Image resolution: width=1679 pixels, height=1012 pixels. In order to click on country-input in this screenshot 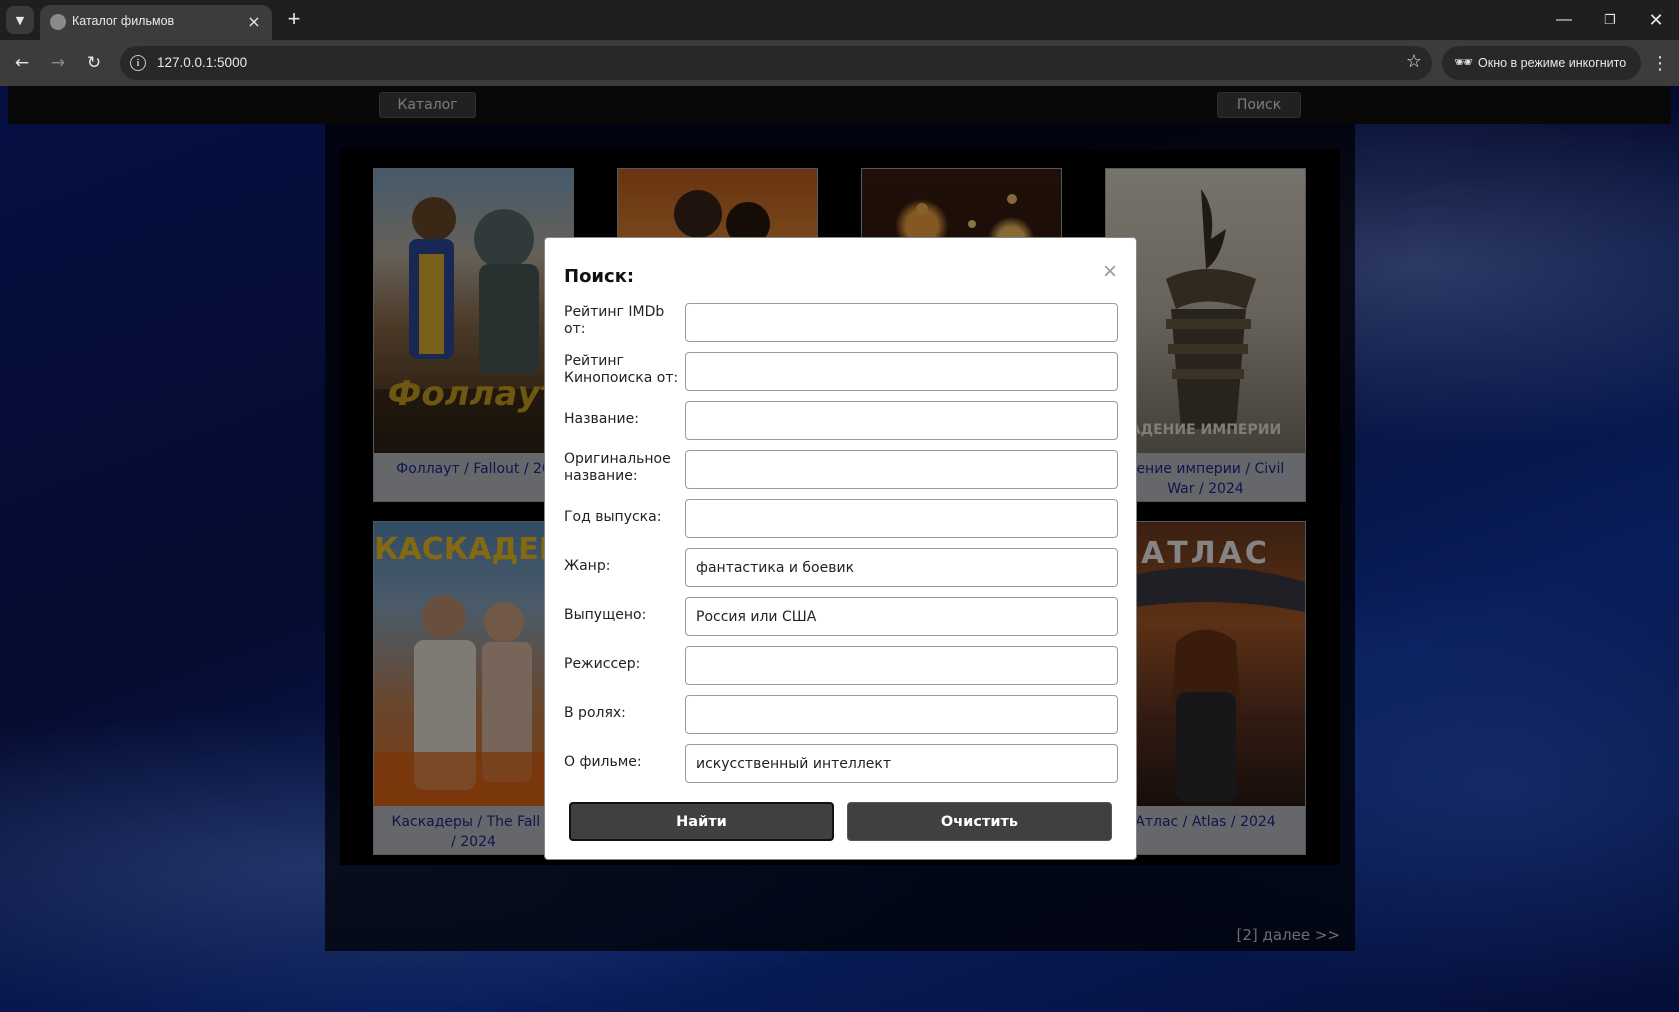, I will do `click(901, 616)`.